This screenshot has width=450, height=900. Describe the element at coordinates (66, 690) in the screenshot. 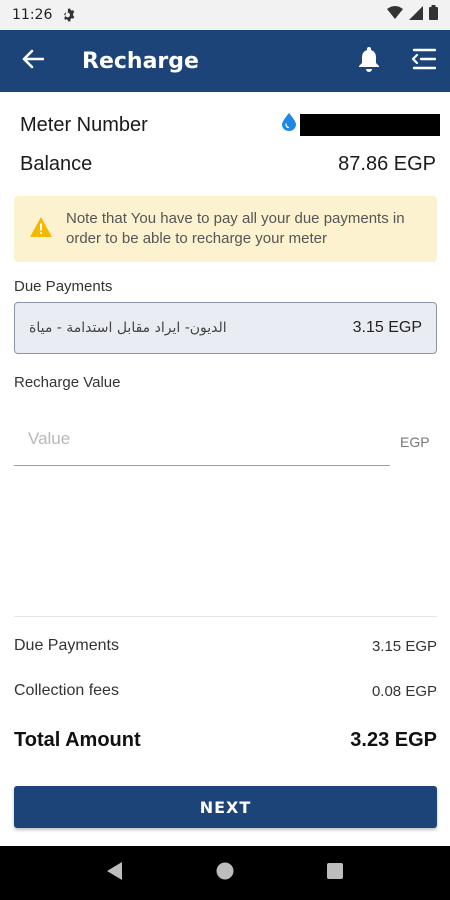

I see `summary-fees-label: Collection fees` at that location.